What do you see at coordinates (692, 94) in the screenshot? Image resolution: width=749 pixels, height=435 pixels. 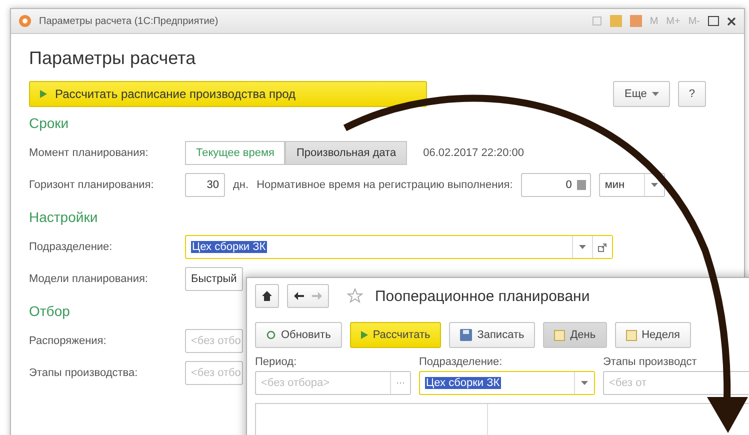 I see `help-button: ?` at bounding box center [692, 94].